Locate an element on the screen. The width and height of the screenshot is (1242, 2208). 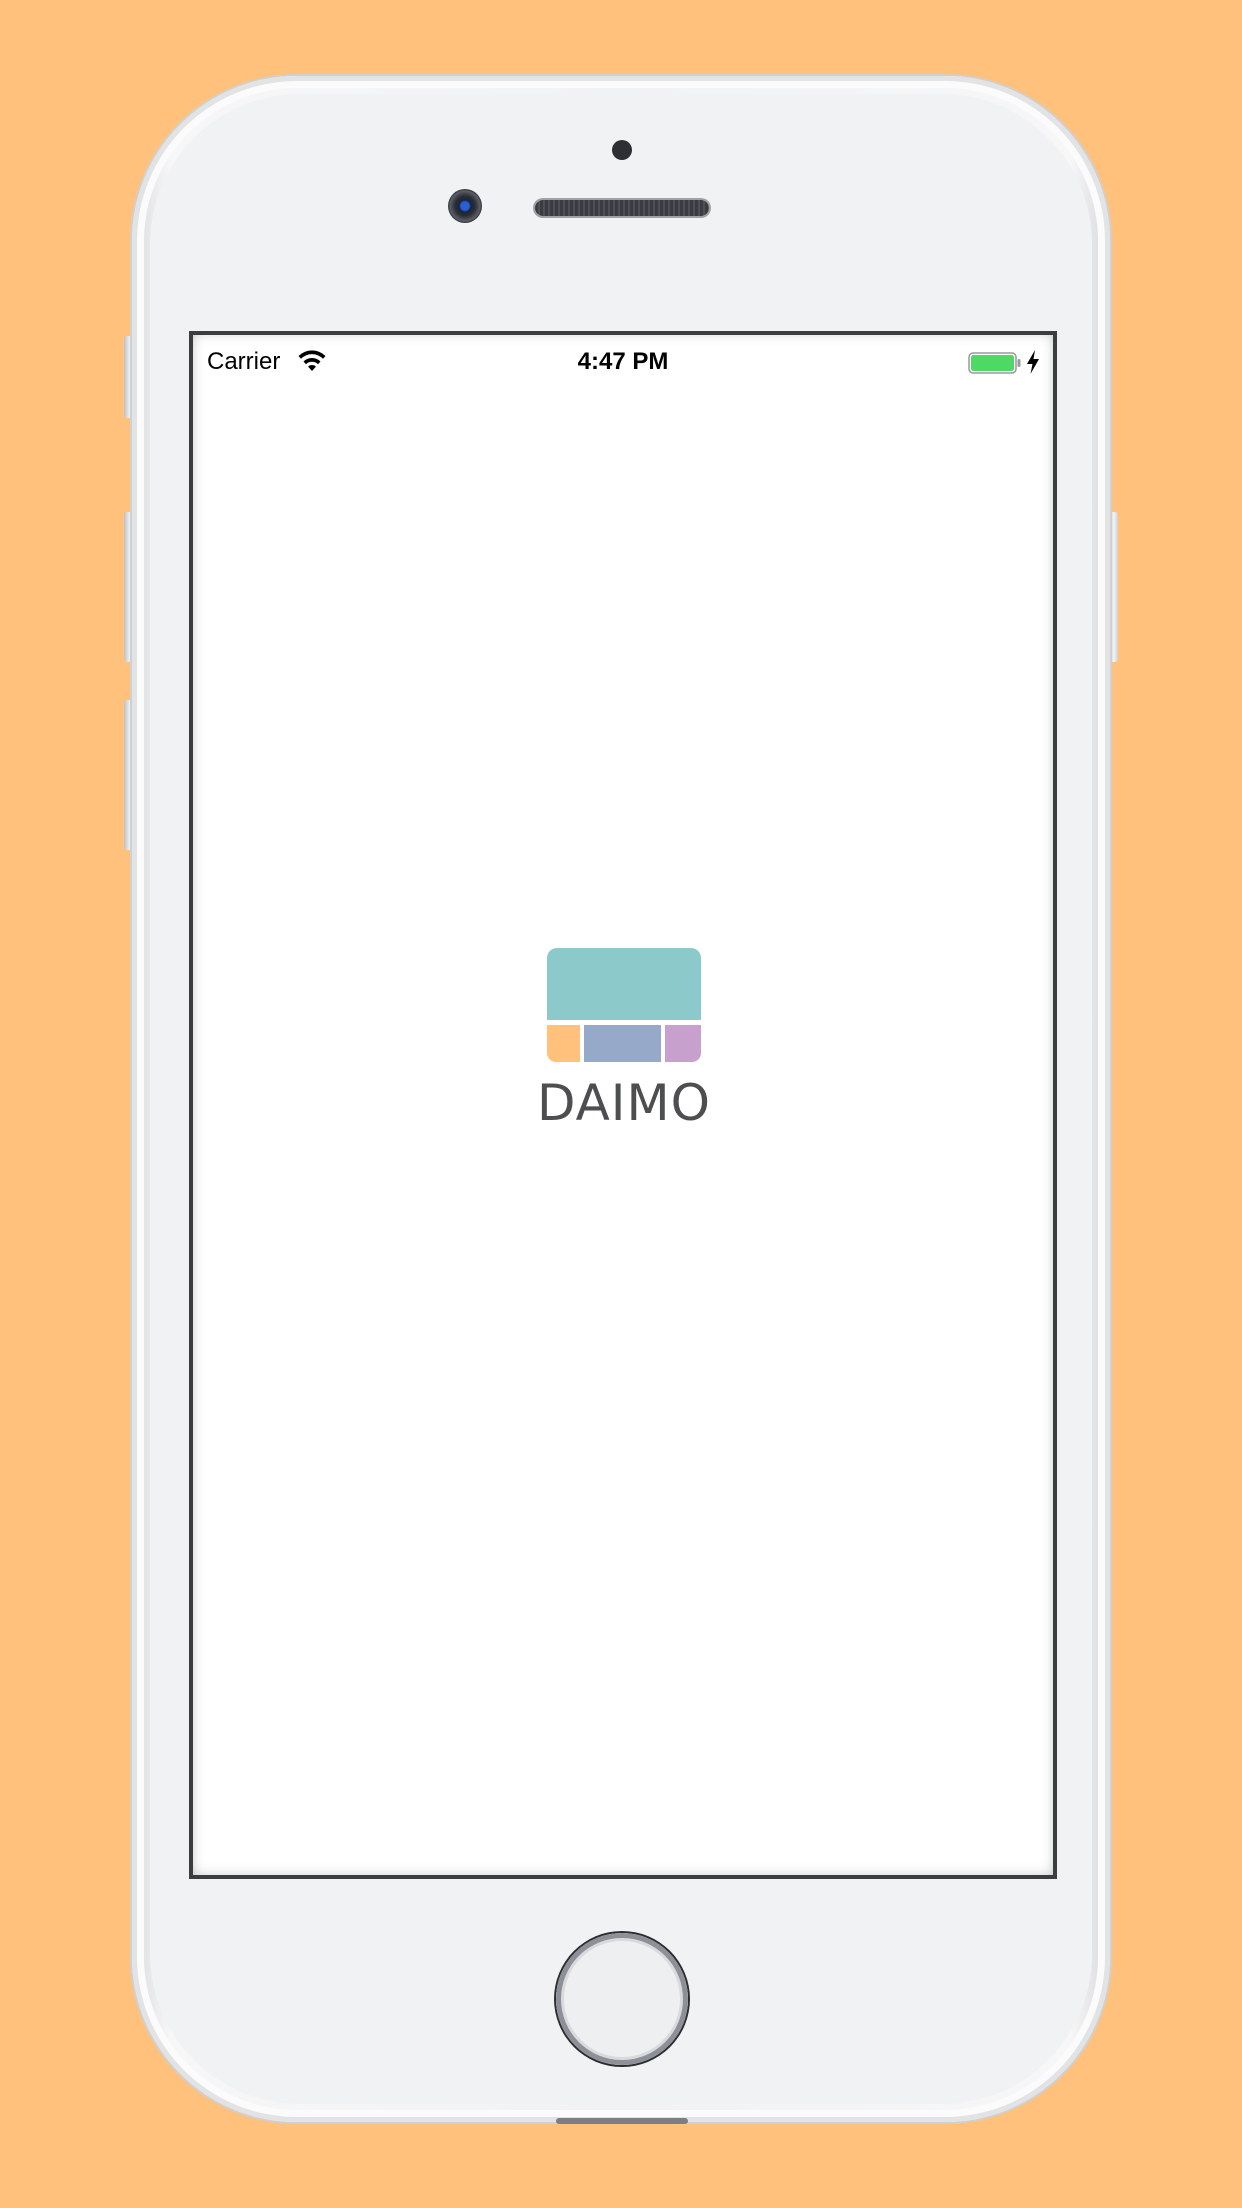
lightning-port is located at coordinates (622, 2121).